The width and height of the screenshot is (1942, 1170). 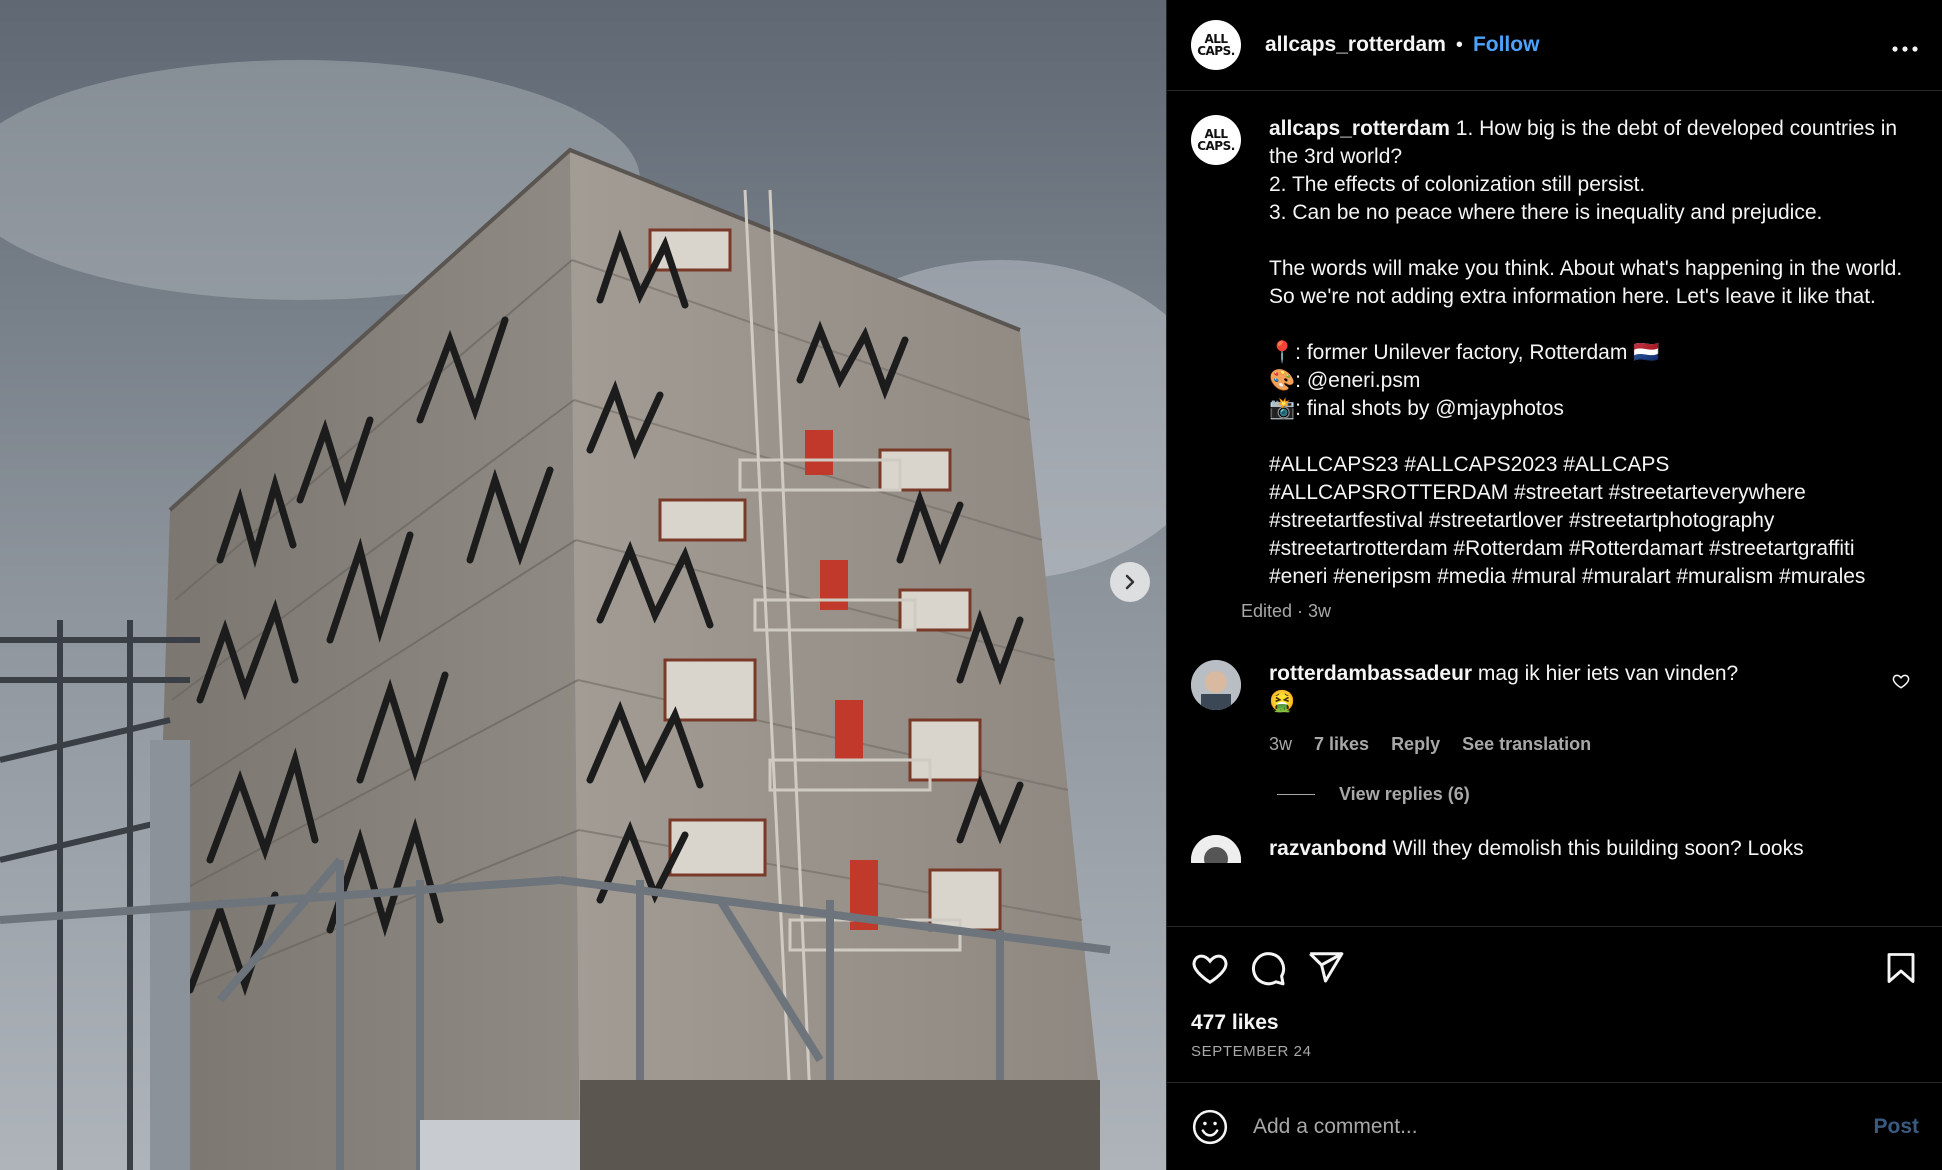 What do you see at coordinates (1210, 968) in the screenshot?
I see `heart-icon` at bounding box center [1210, 968].